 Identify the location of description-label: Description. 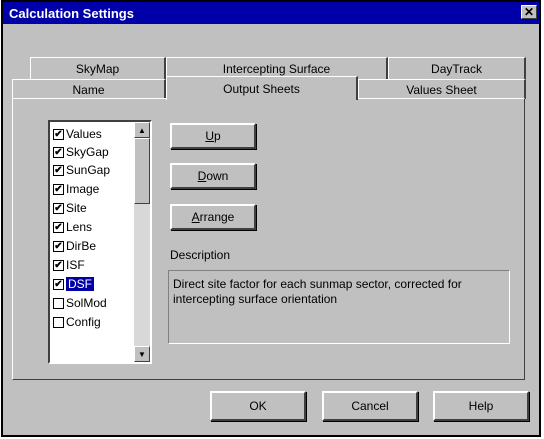
(200, 255).